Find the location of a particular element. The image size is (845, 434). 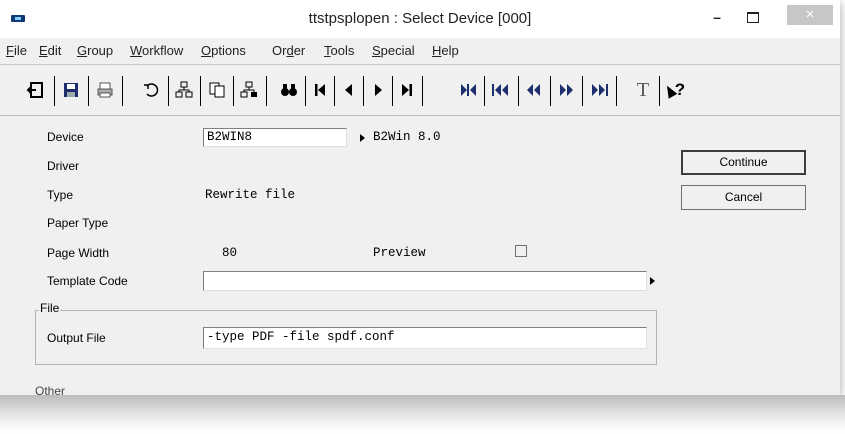

first-set-icon is located at coordinates (468, 90).